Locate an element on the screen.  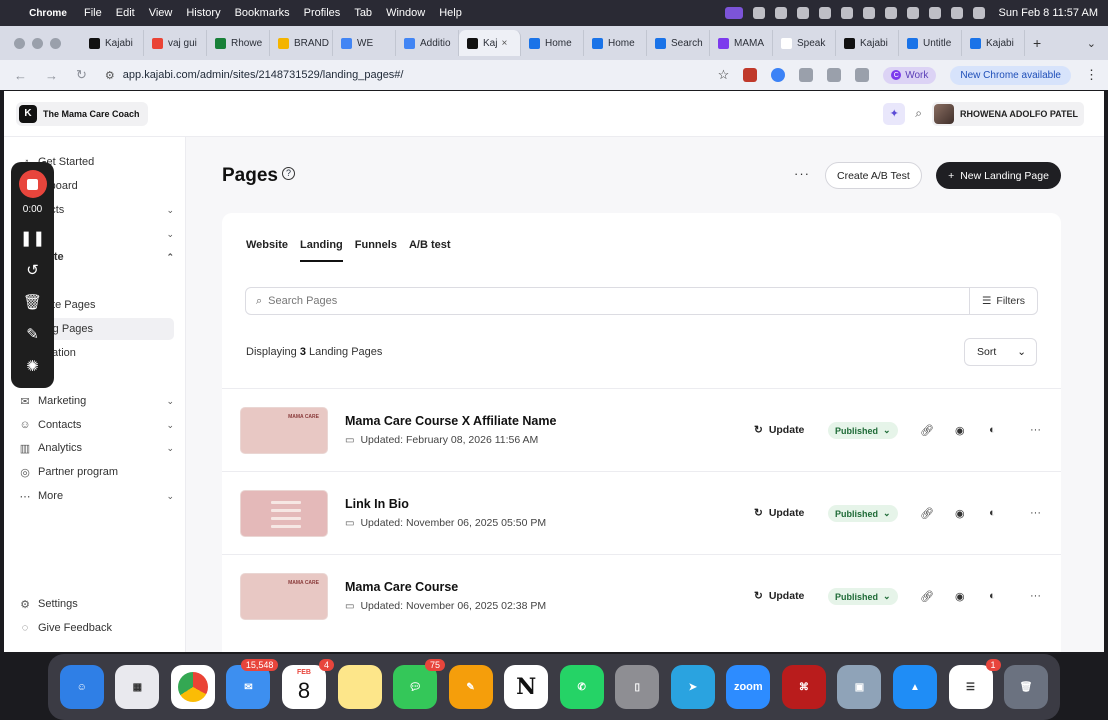
download-icon is located at coordinates (834, 75).